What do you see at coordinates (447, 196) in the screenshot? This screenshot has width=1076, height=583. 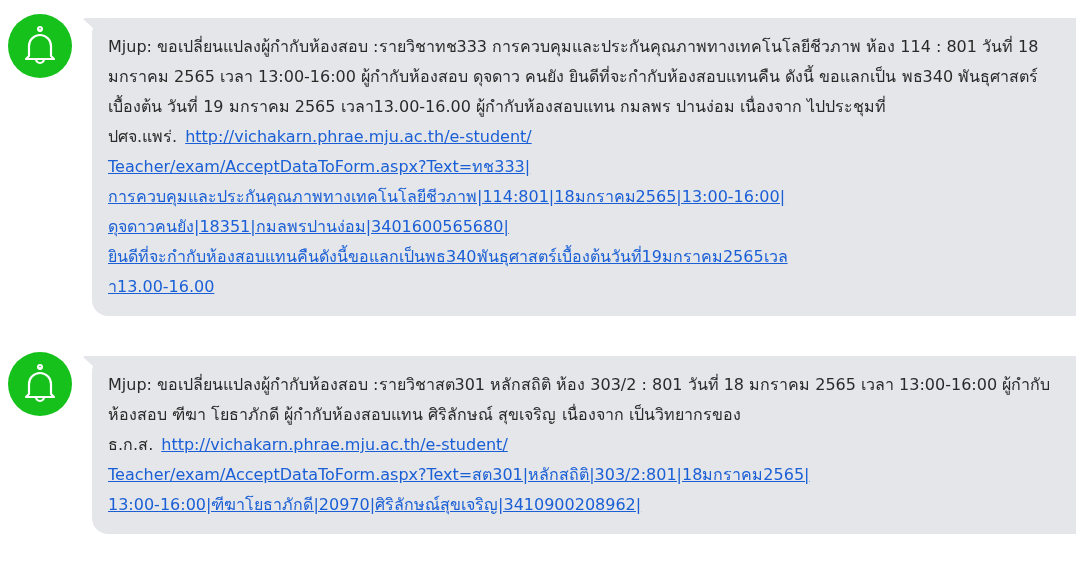 I see `message-link: การควบคุมและประกันคุณภาพทางเทคโนโลยีชีวภาพ|114:801|18มกราคม2565|13:00-16:00|` at bounding box center [447, 196].